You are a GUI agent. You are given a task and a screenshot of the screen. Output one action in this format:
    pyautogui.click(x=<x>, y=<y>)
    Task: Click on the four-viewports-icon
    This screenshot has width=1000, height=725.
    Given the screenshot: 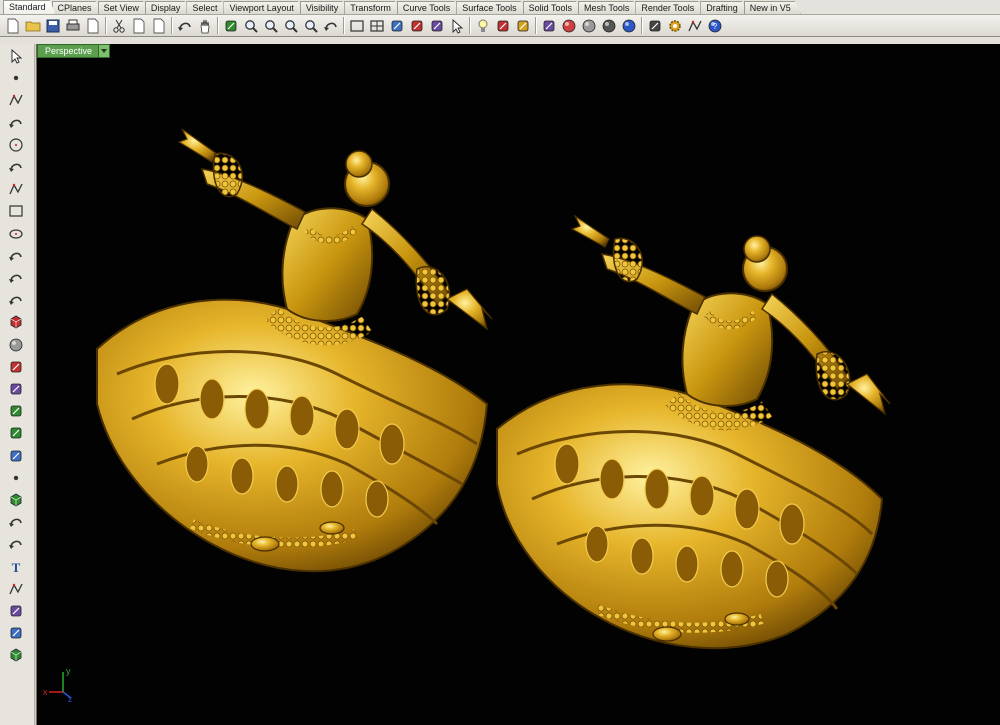 What is the action you would take?
    pyautogui.click(x=376, y=25)
    